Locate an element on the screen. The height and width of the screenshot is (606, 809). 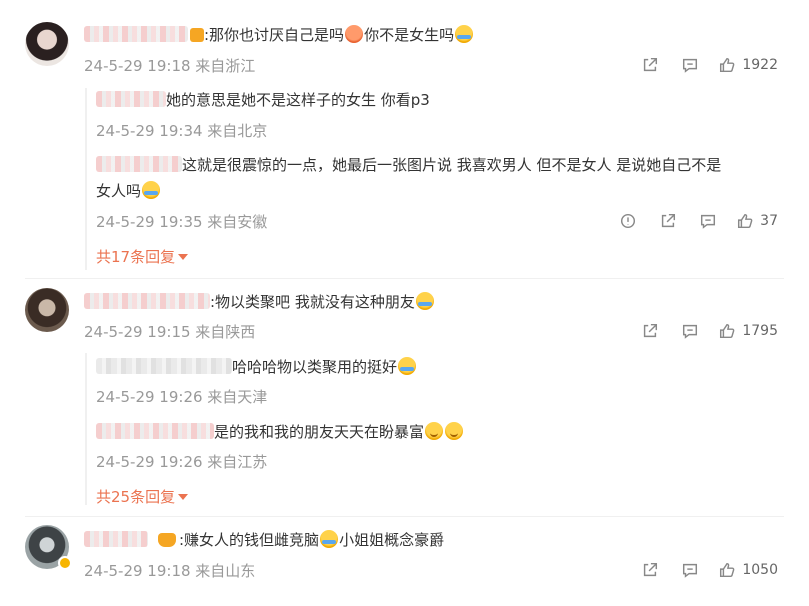
like-button: 37 is located at coordinates (768, 221).